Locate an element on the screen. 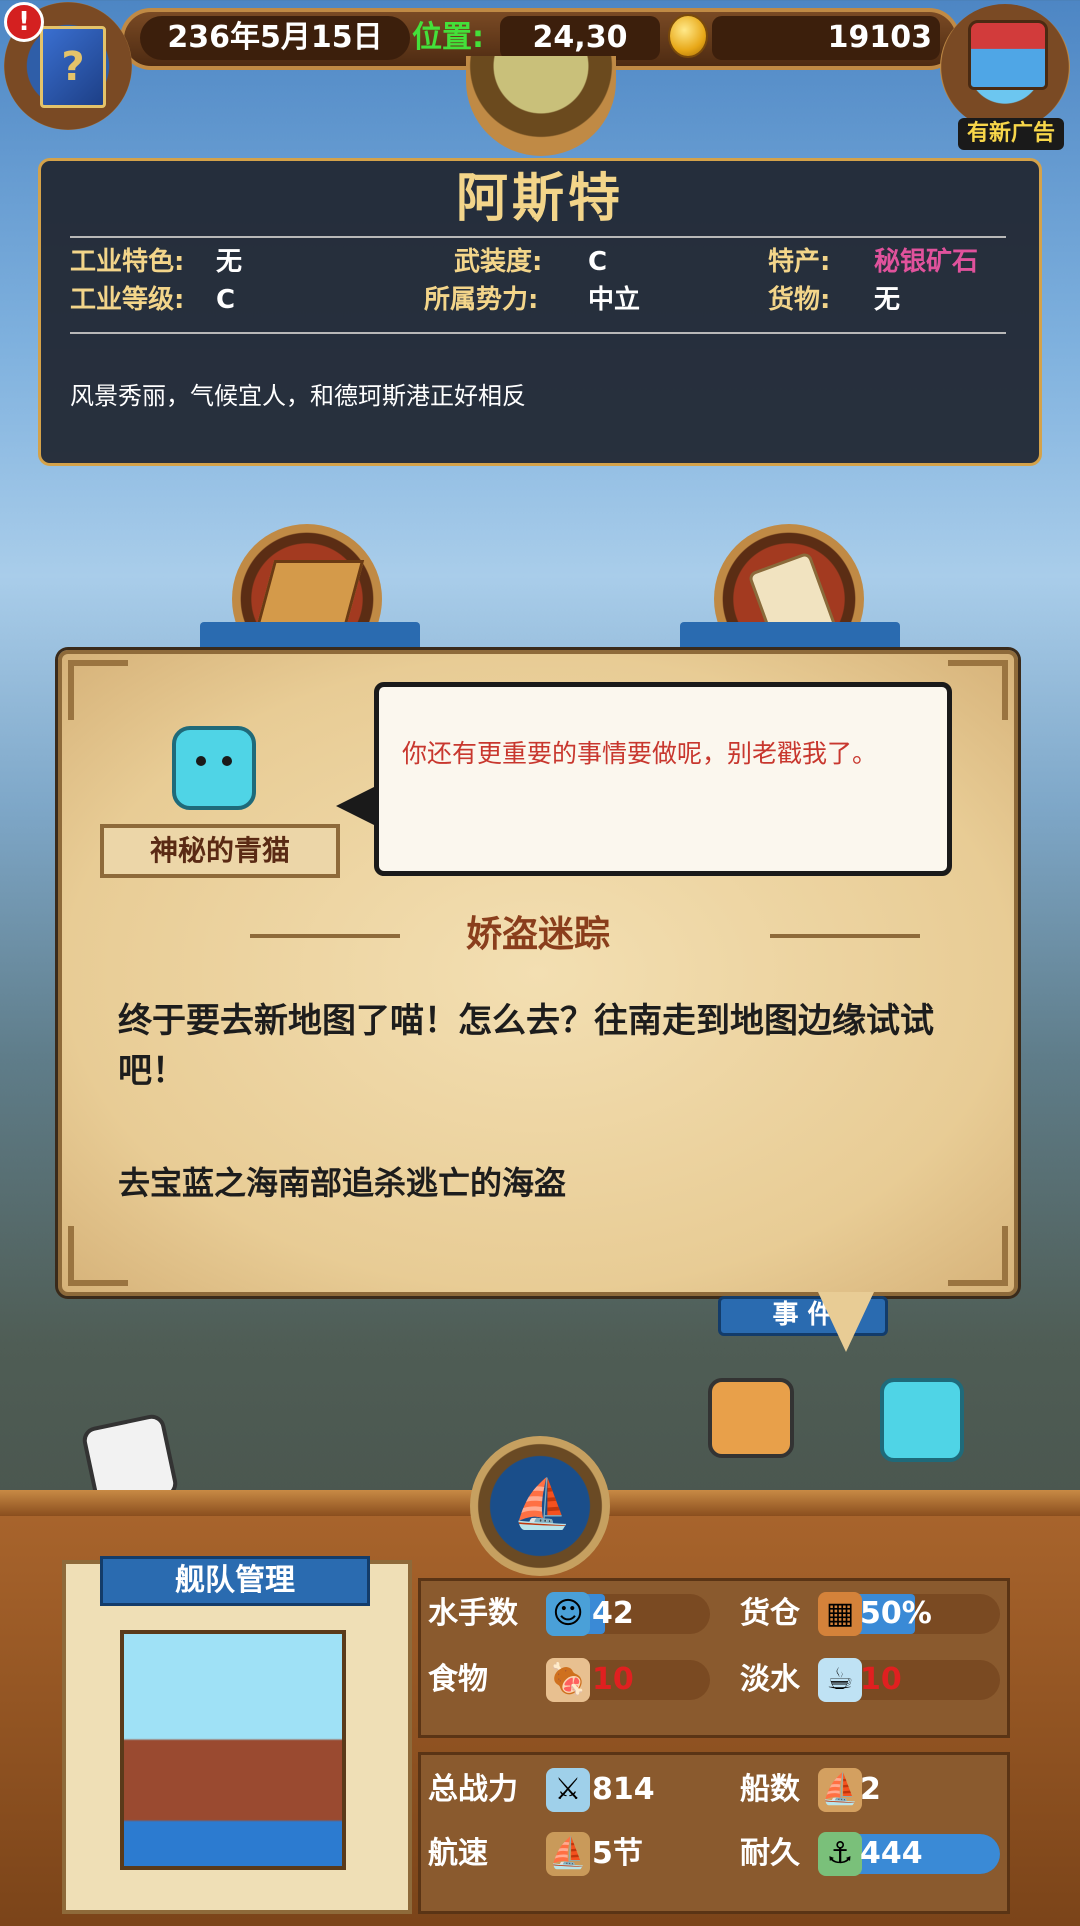  repair-icon: ⚓ is located at coordinates (840, 1854).